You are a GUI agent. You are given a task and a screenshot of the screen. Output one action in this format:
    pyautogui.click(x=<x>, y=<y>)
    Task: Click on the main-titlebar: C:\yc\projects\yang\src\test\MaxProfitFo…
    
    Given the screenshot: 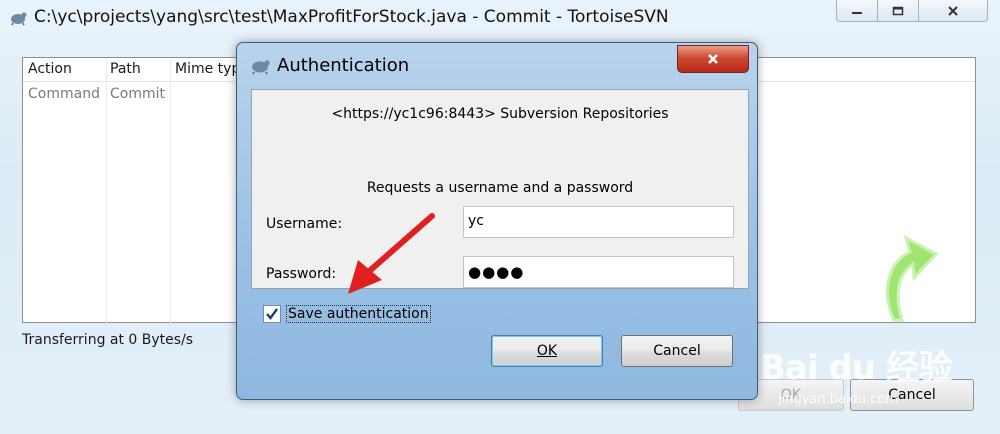 What is the action you would take?
    pyautogui.click(x=500, y=18)
    